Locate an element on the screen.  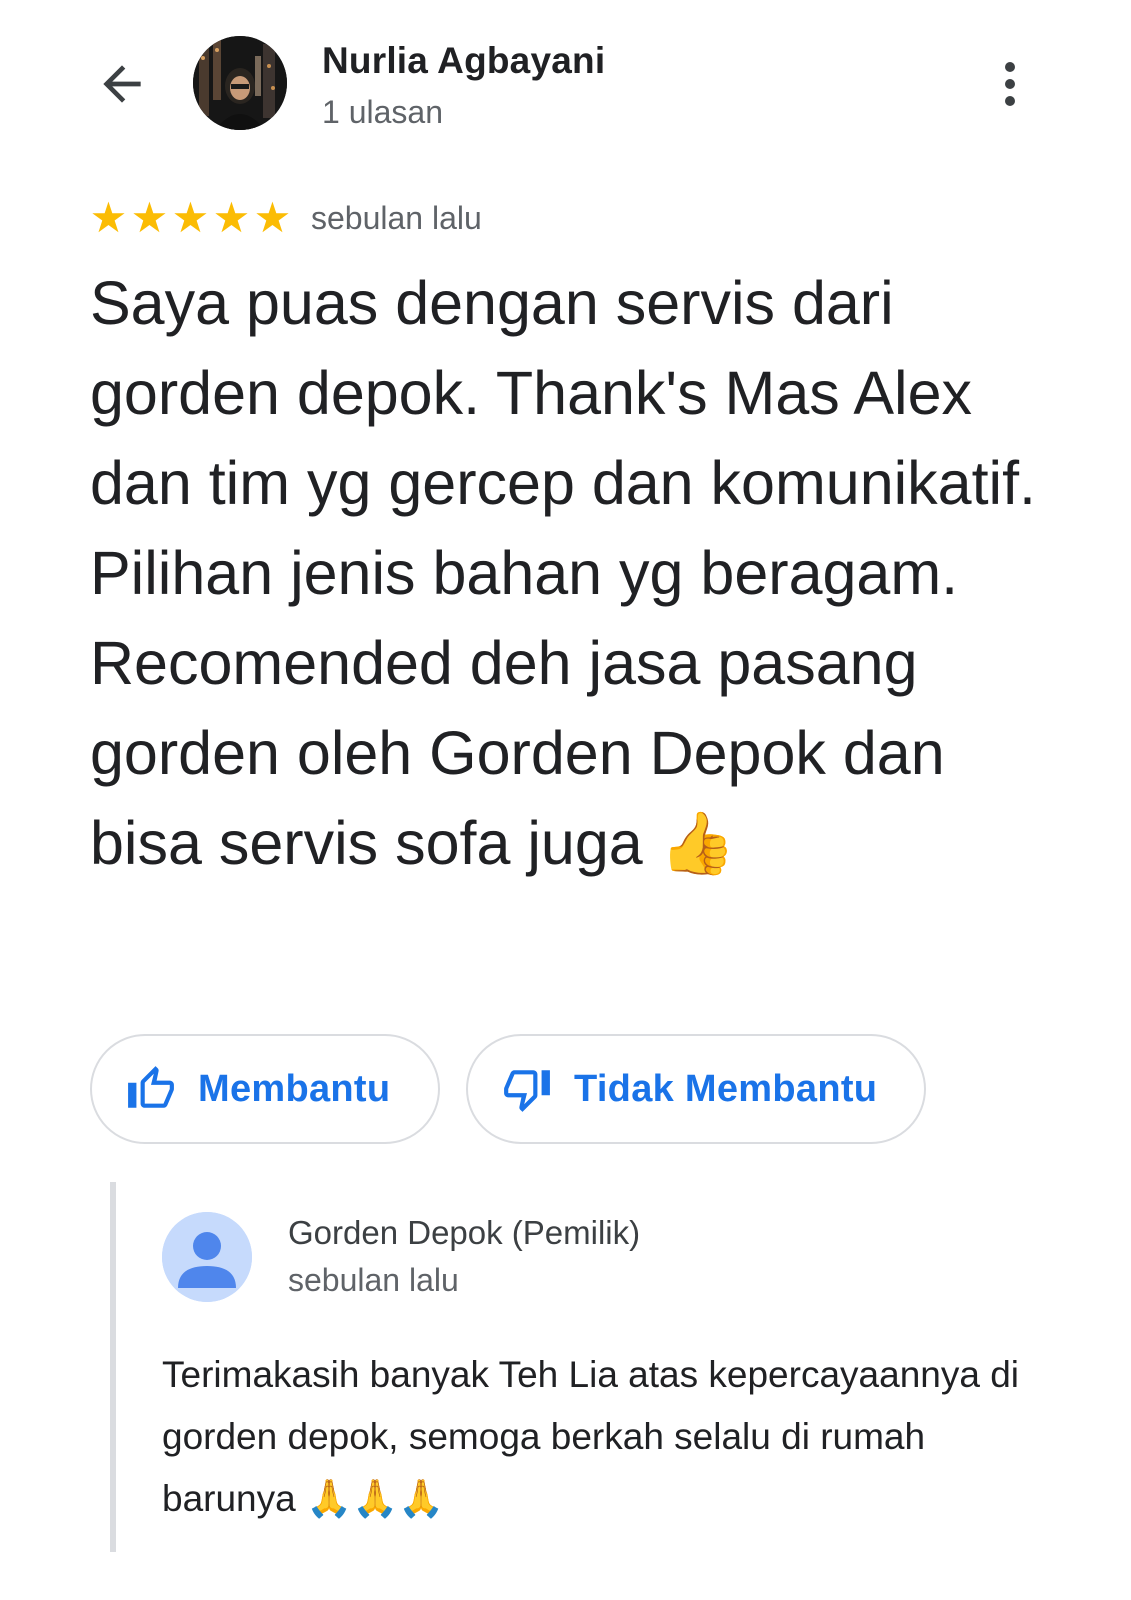
unhelpful-button: Tidak Membantu is located at coordinates (696, 1089).